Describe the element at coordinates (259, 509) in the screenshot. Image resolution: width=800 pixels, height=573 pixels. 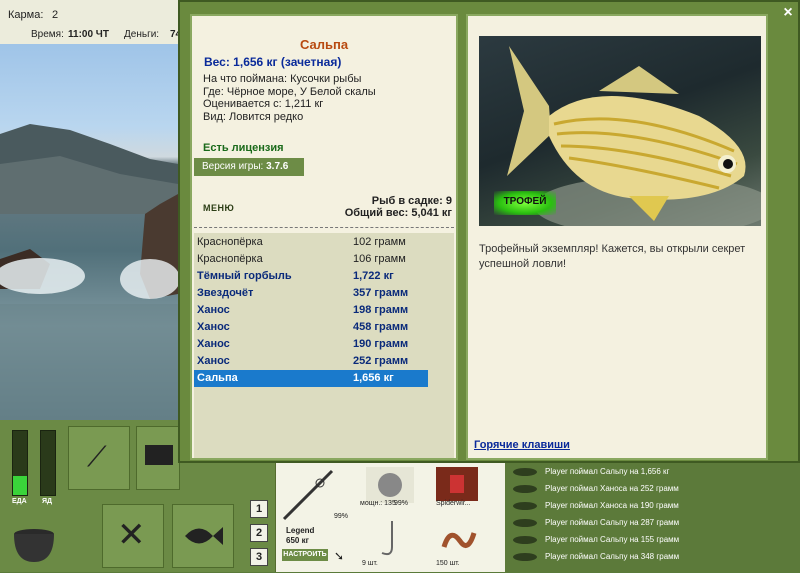
I see `page-button-1: 1` at that location.